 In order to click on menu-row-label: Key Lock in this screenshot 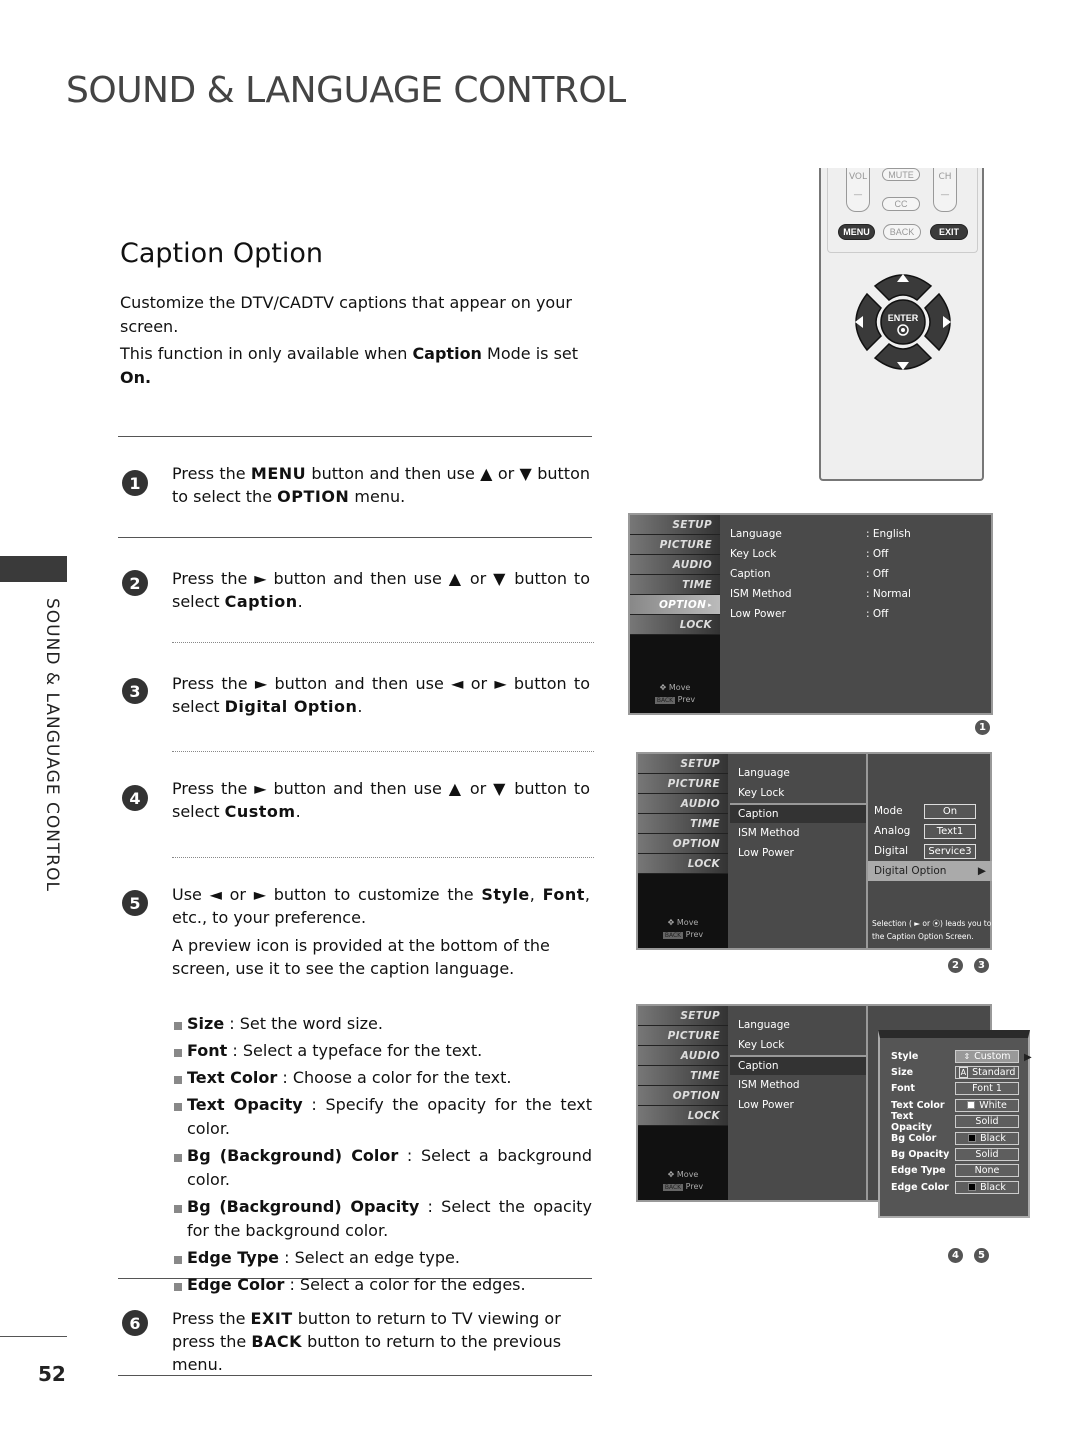, I will do `click(761, 1045)`.